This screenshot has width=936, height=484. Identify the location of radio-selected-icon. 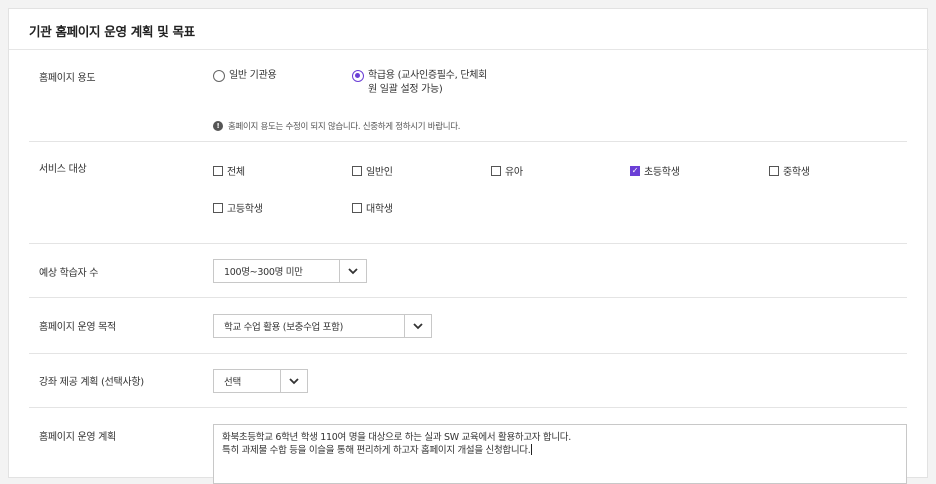
(358, 76).